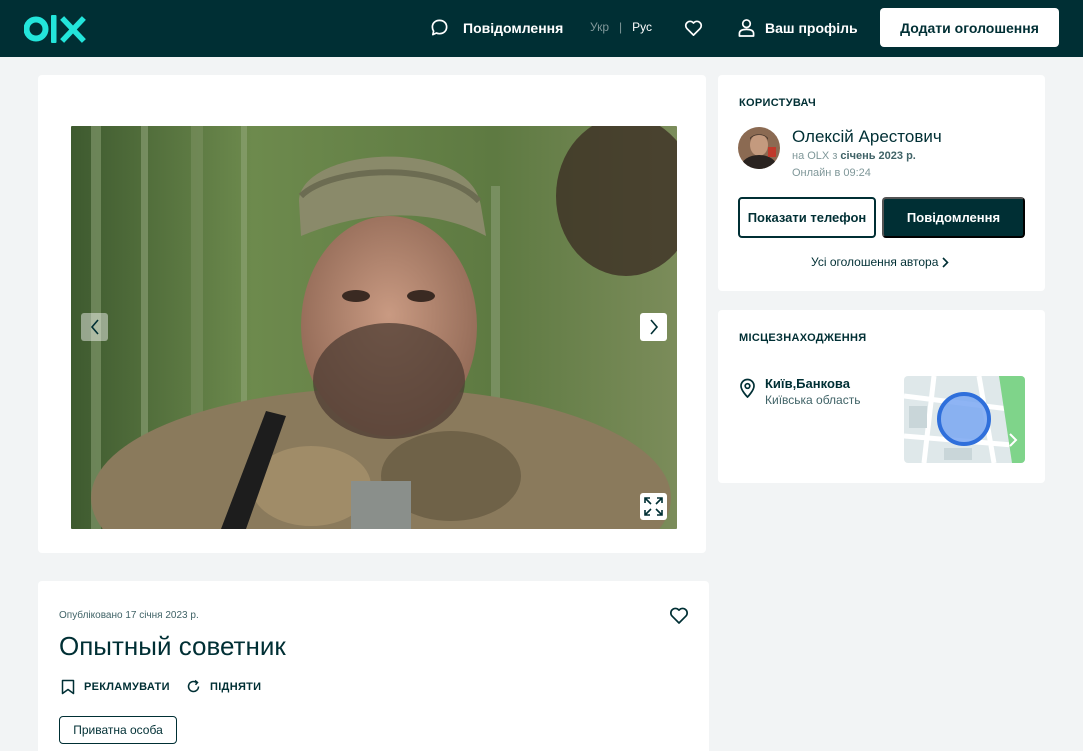 Image resolution: width=1083 pixels, height=751 pixels. I want to click on show-phone-button: Показати телефон, so click(807, 217).